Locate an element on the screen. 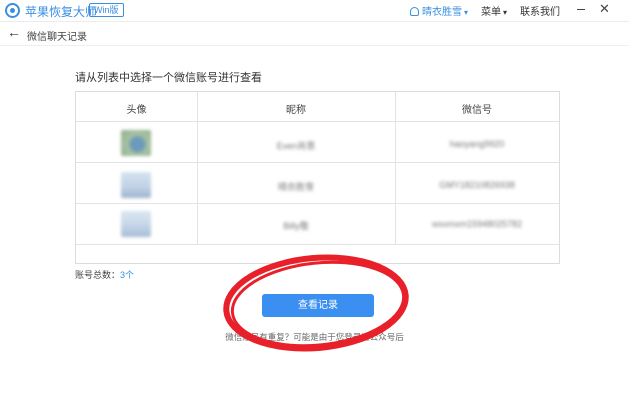 Image resolution: width=629 pixels, height=395 pixels. header-avatar: 头像 is located at coordinates (136, 110).